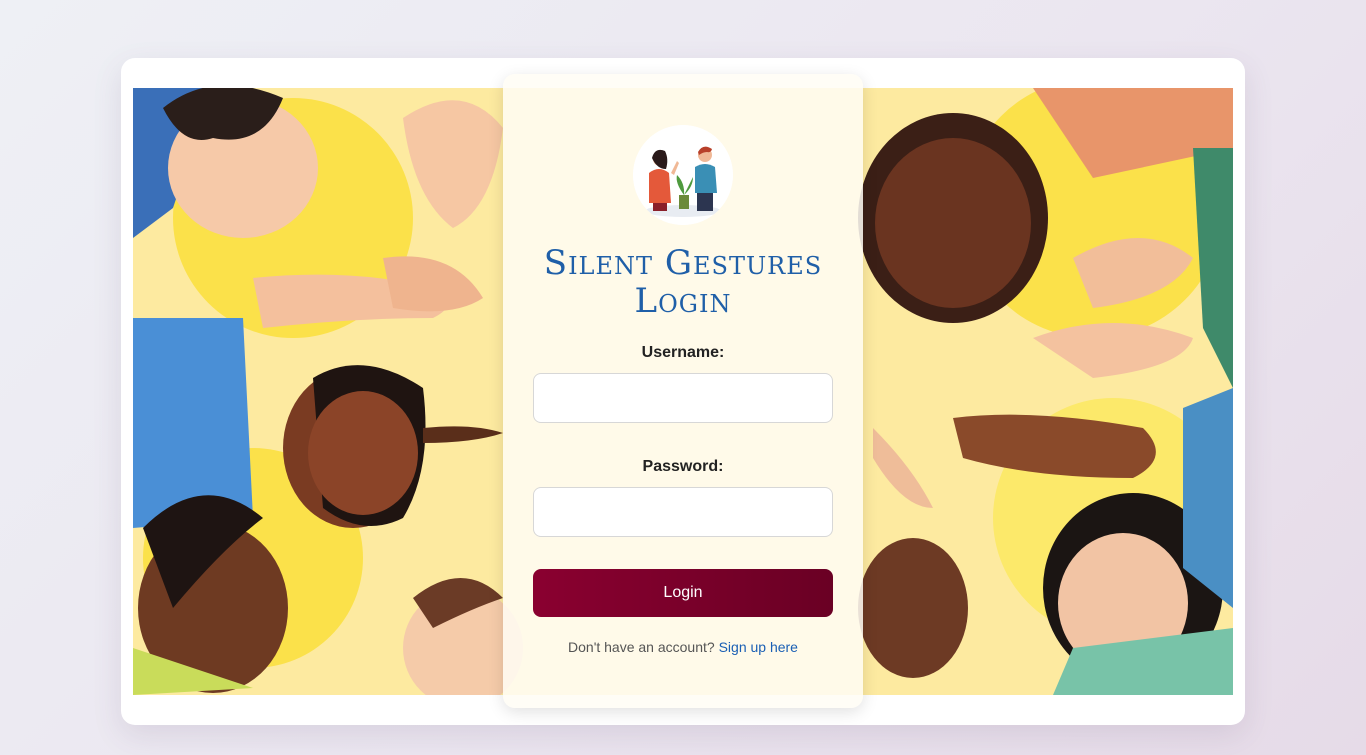  I want to click on logo, so click(683, 175).